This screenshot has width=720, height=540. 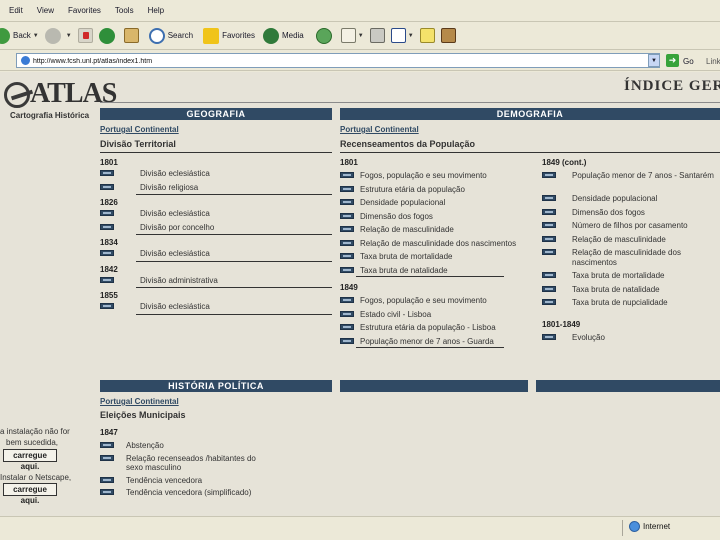 I want to click on menu-view: View, so click(x=45, y=10).